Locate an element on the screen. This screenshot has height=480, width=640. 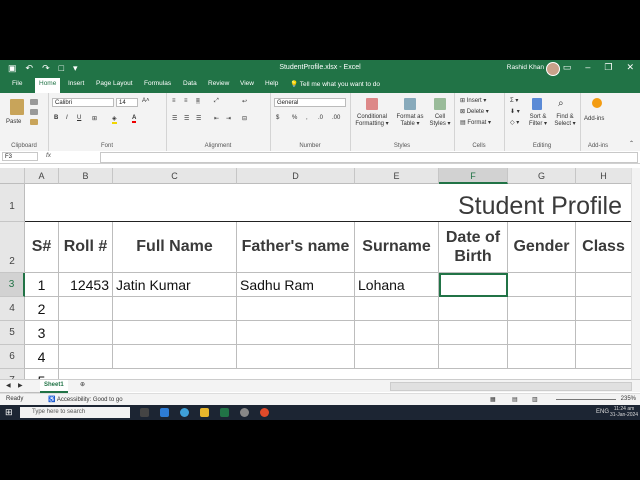
cell-styles-icon is located at coordinates (440, 104).